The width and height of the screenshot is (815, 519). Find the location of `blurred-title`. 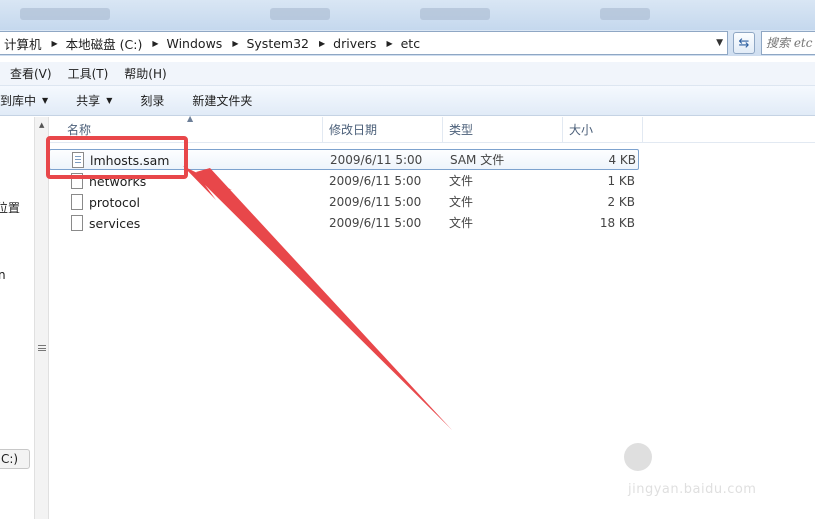

blurred-title is located at coordinates (65, 14).